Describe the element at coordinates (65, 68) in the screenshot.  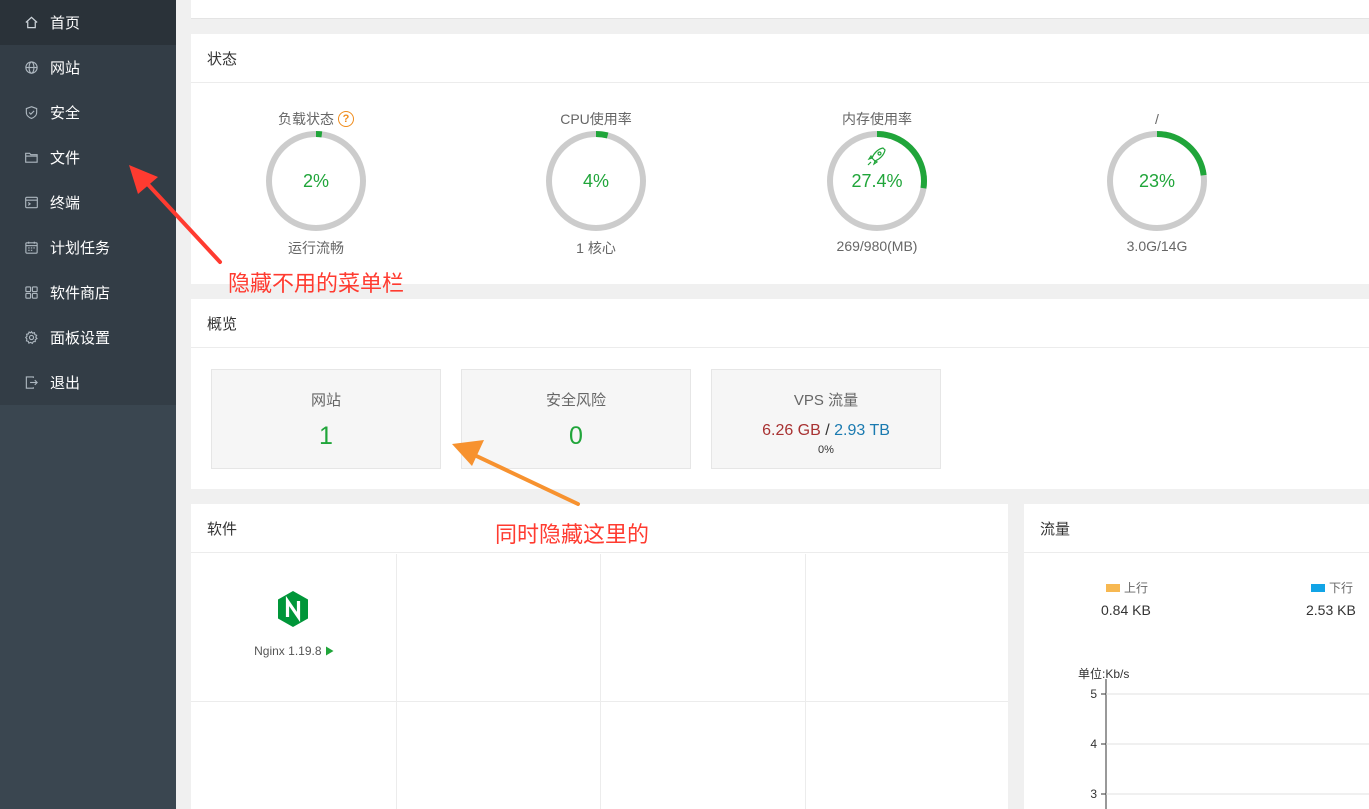
I see `sidebar-item-label: 网站` at that location.